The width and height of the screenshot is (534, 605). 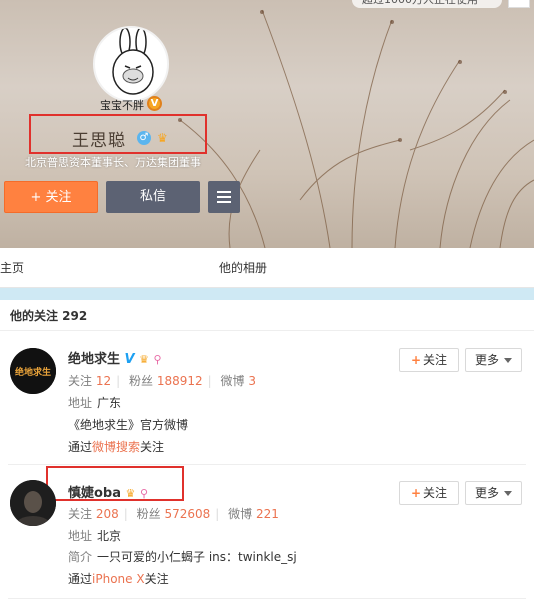 I want to click on user-name: 慎婕oba ♛ ⚲, so click(x=108, y=491).